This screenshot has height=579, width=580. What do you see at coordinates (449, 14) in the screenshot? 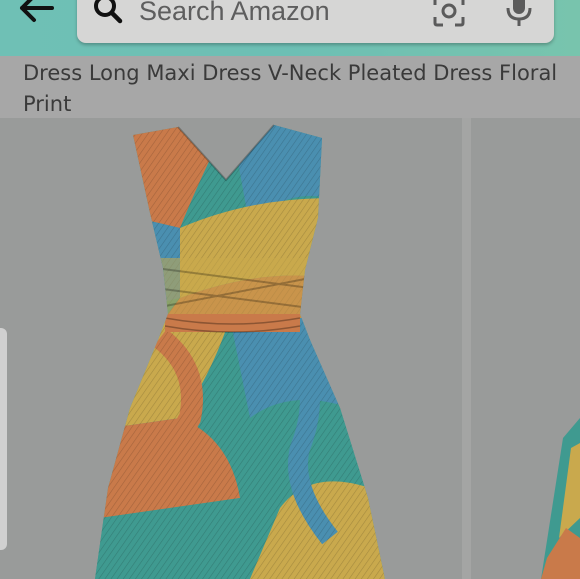
I see `camera-scan-icon` at bounding box center [449, 14].